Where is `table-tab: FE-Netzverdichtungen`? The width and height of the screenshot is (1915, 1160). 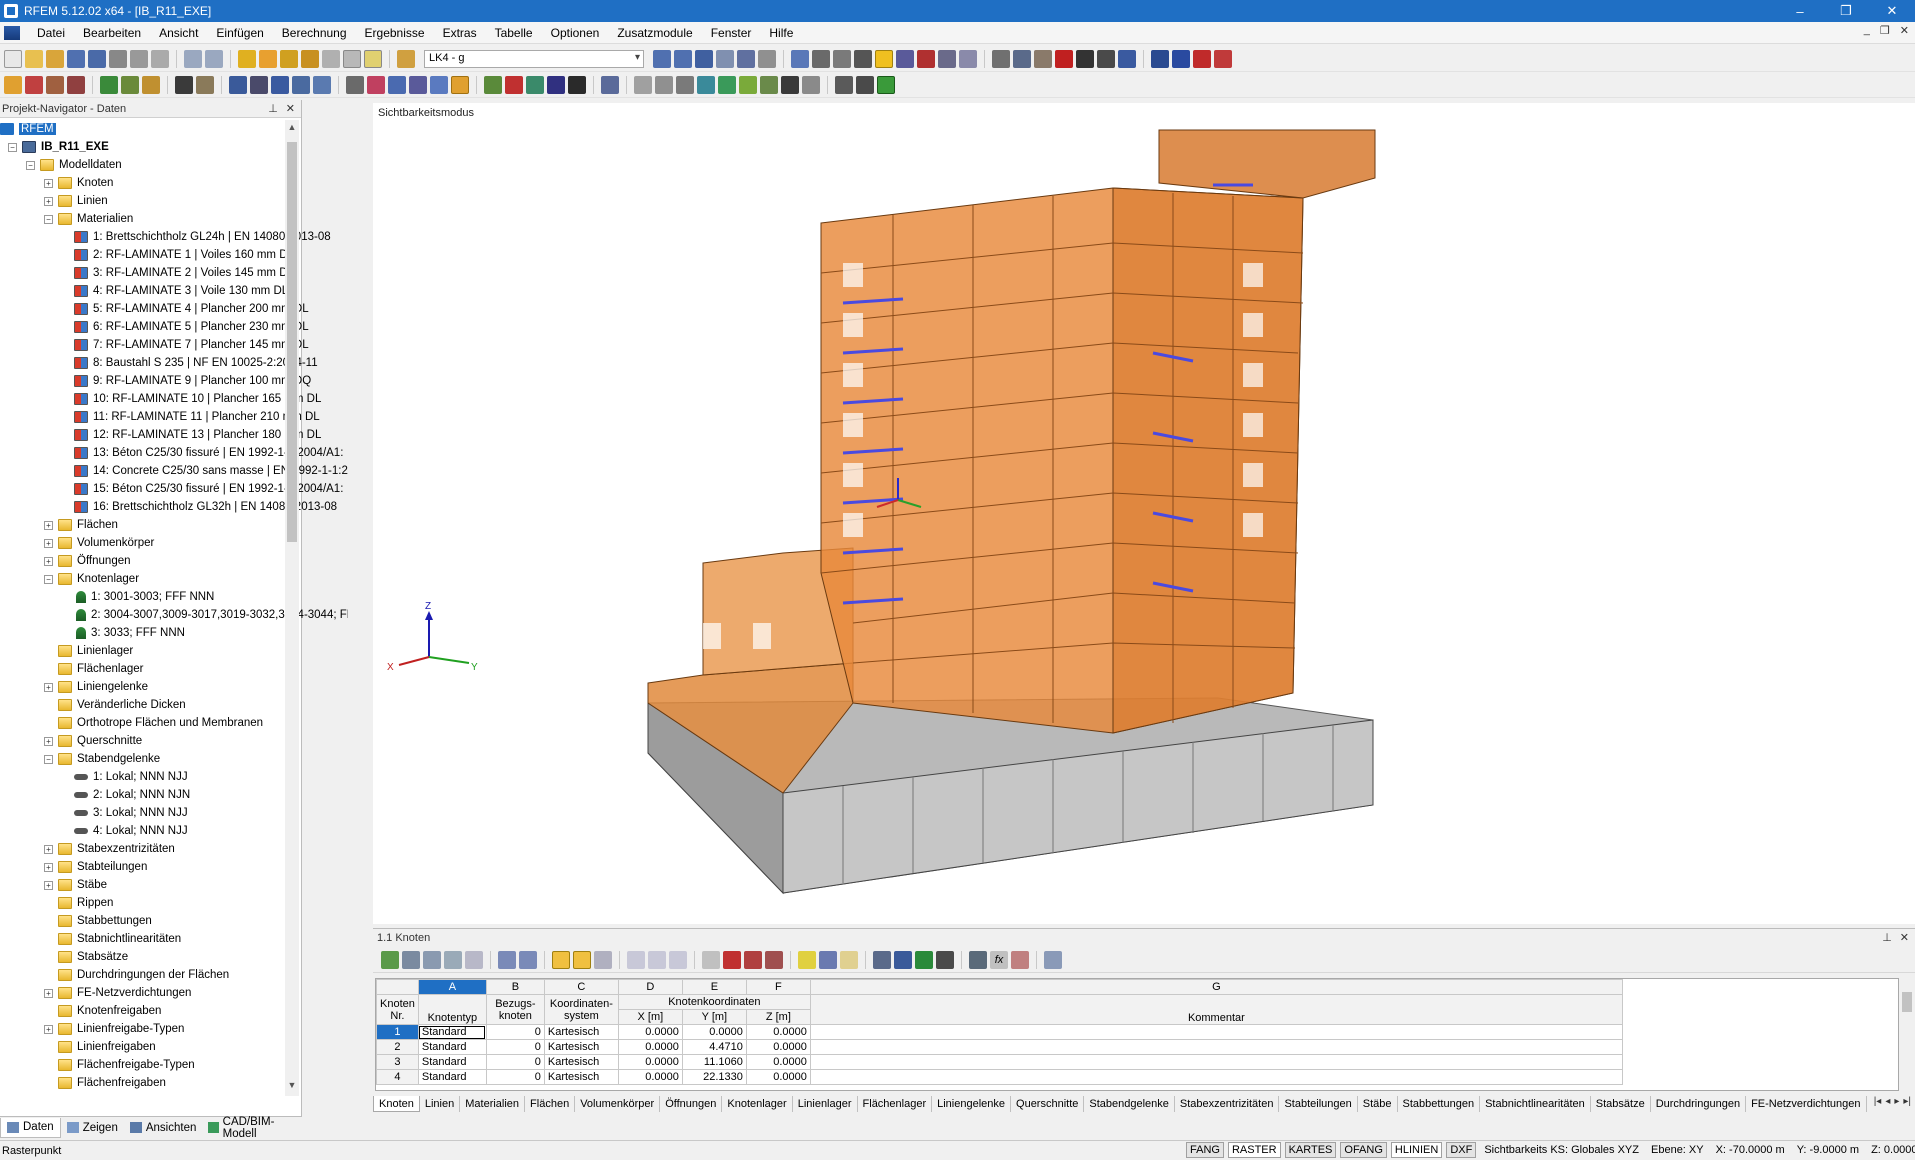
table-tab: FE-Netzverdichtungen is located at coordinates (1806, 1104).